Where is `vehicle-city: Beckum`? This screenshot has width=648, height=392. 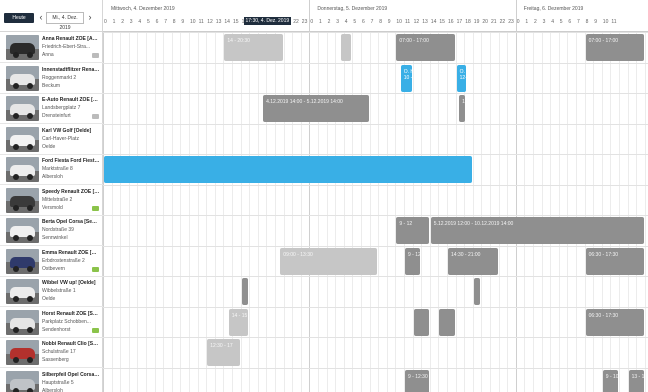
vehicle-city: Beckum is located at coordinates (51, 85).